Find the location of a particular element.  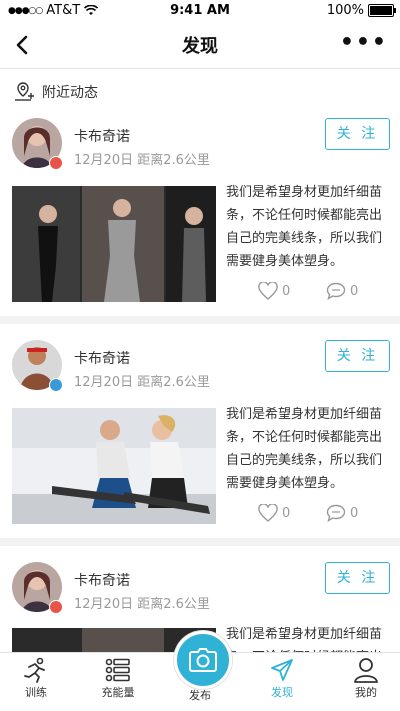

section-label: 附近动态 is located at coordinates (70, 93).